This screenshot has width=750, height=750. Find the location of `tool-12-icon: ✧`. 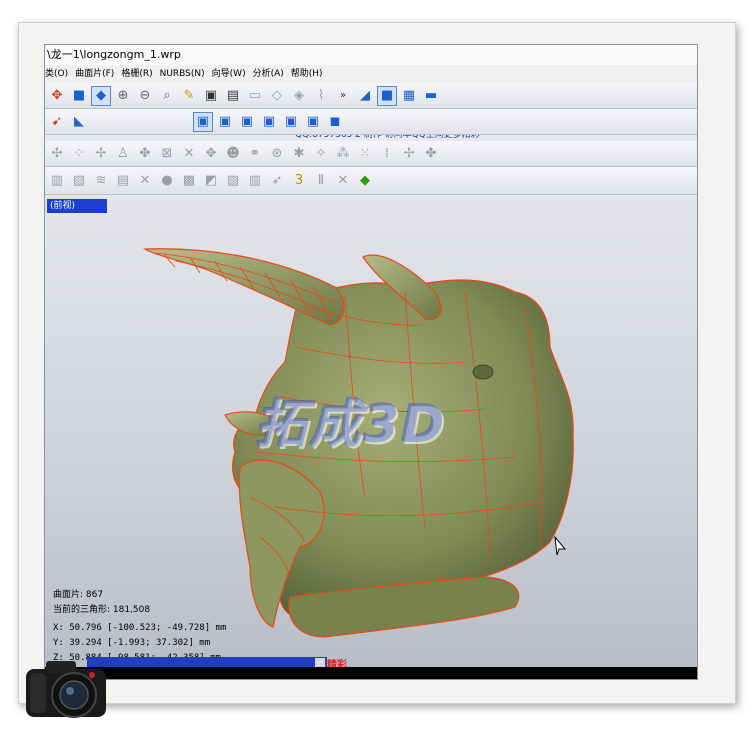

tool-12-icon: ✧ is located at coordinates (321, 154).